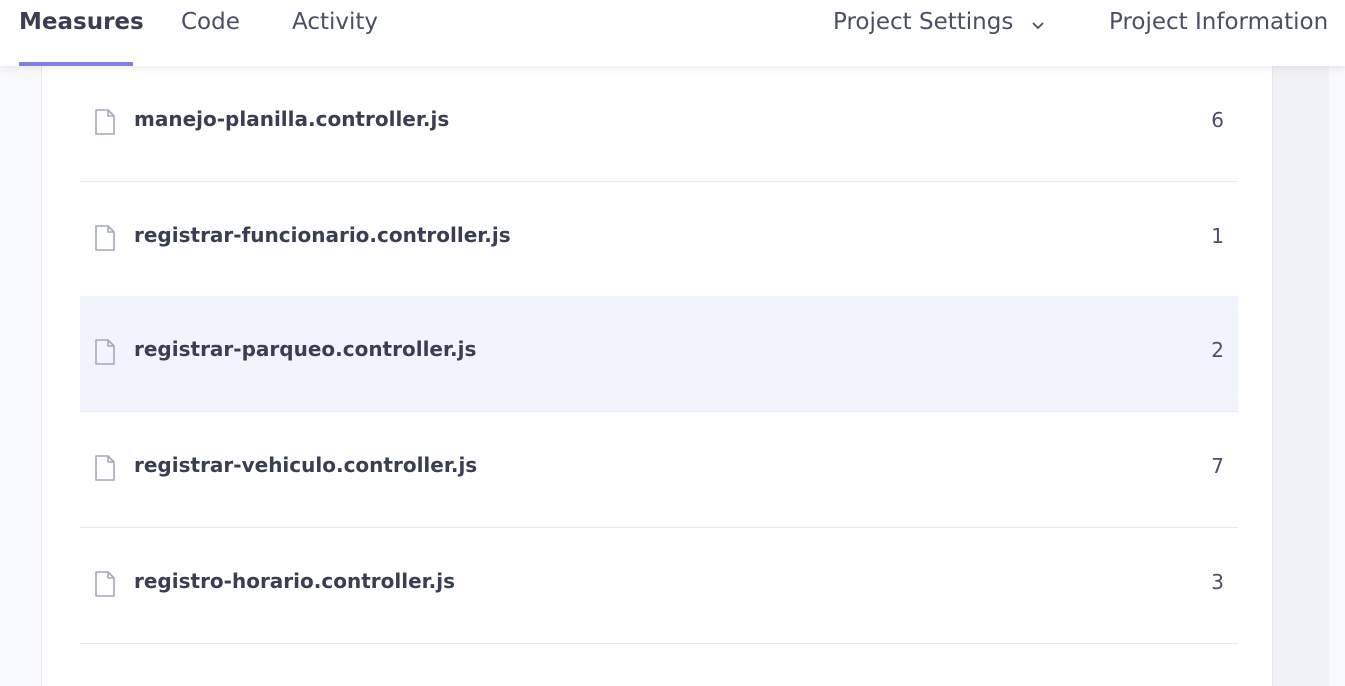 This screenshot has width=1345, height=686. I want to click on issue-count: 3, so click(1217, 582).